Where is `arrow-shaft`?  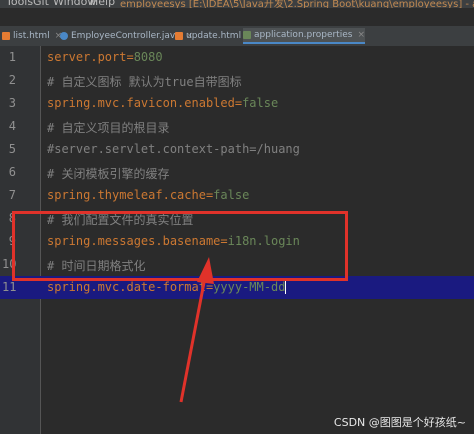
arrow-shaft is located at coordinates (194, 334).